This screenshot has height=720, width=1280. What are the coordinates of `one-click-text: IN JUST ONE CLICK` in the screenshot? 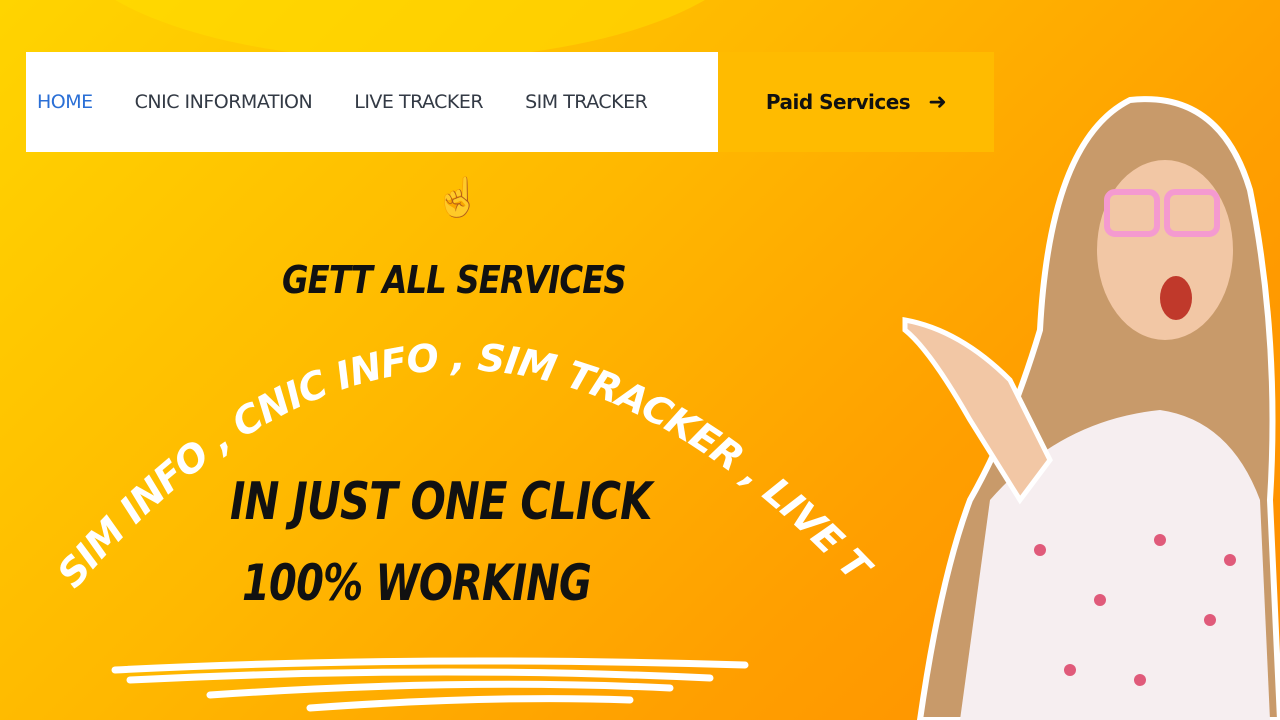 It's located at (441, 502).